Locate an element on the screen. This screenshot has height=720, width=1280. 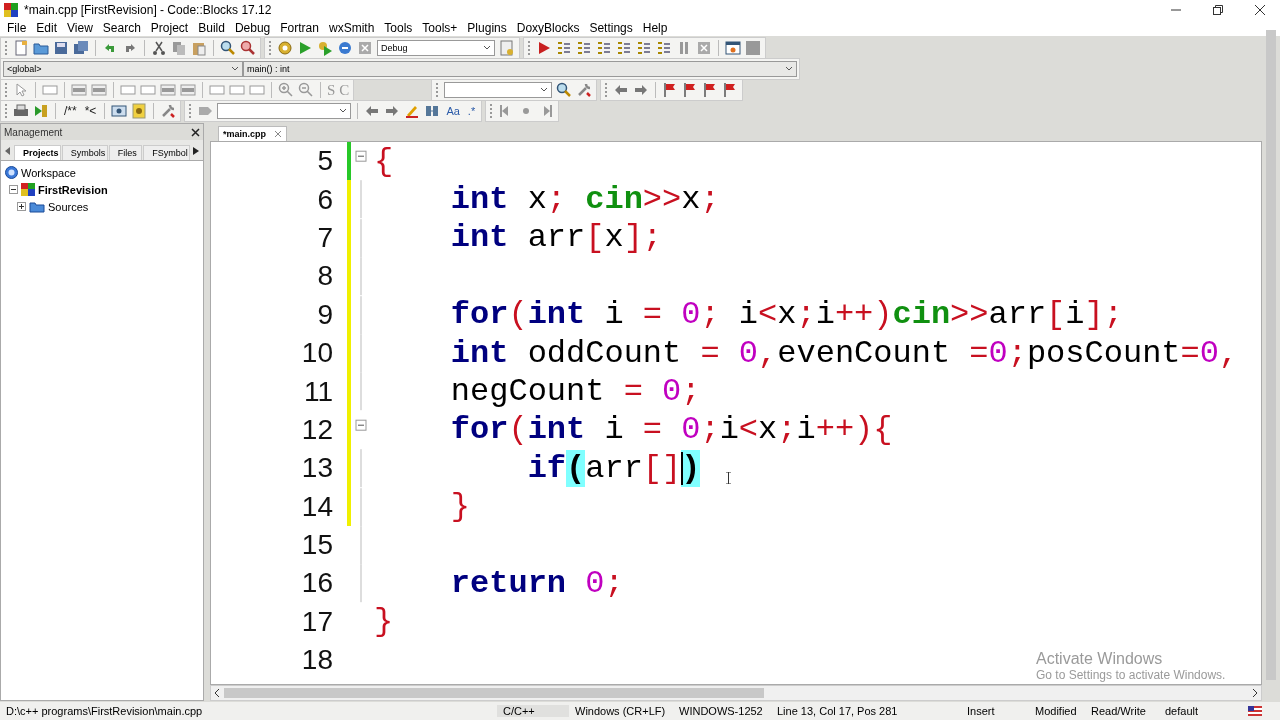
file-tab: *main.cpp is located at coordinates (252, 133).